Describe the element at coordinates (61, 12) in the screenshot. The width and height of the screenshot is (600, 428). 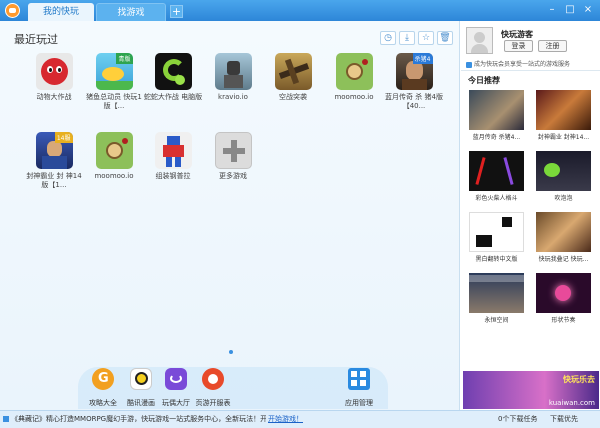
I see `tab-my-games: 我的快玩` at that location.